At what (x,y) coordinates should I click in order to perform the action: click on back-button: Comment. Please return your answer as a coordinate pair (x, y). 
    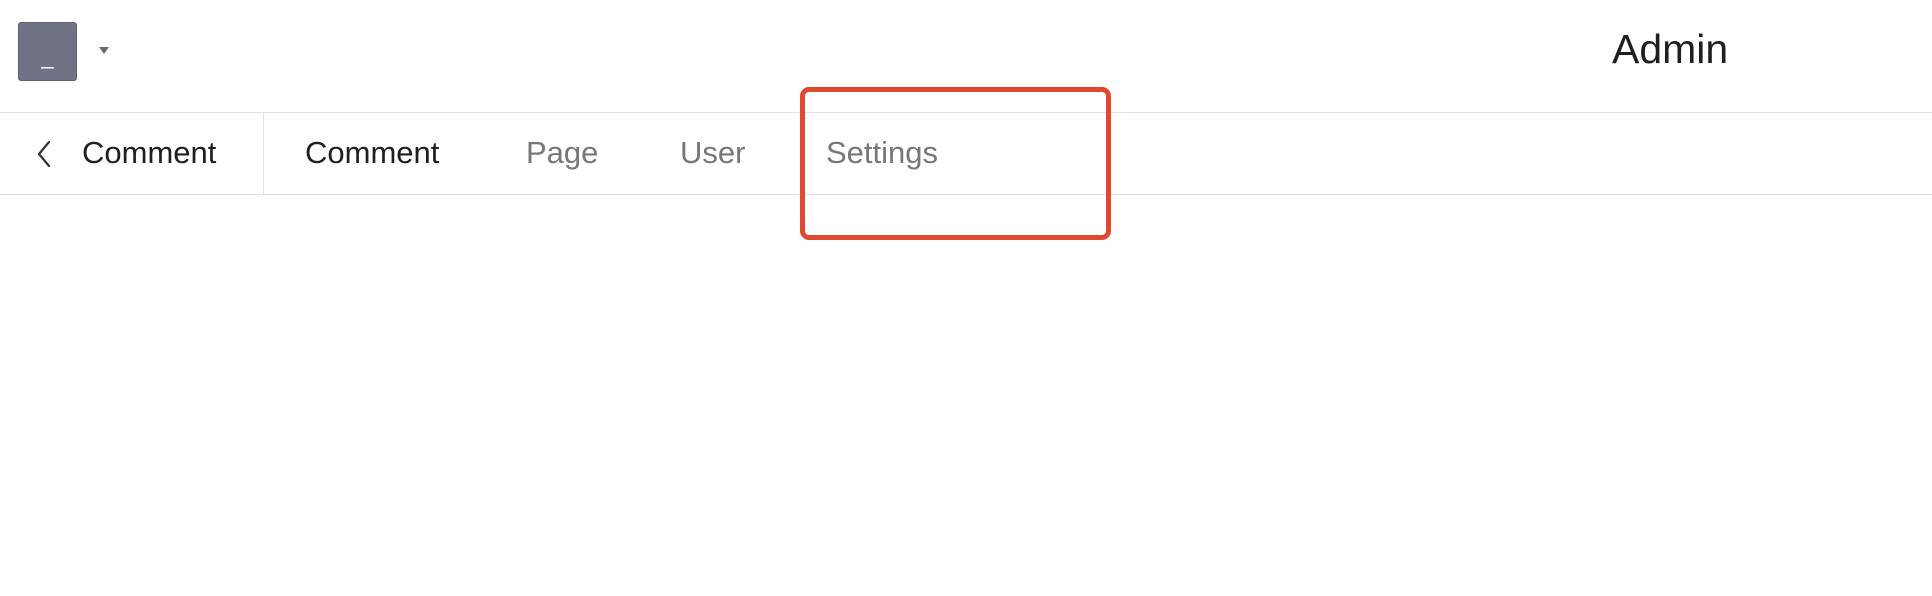
    Looking at the image, I should click on (132, 153).